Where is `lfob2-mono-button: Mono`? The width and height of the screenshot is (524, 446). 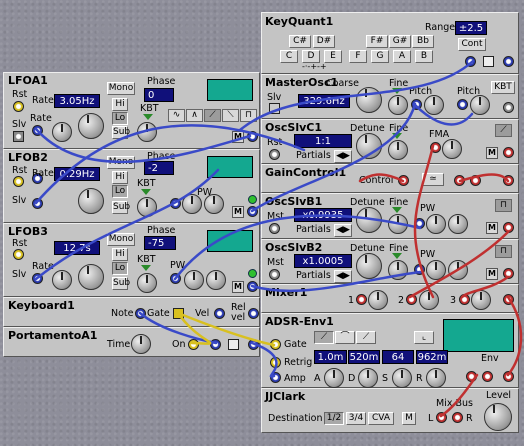
lfob2-mono-button: Mono is located at coordinates (121, 162).